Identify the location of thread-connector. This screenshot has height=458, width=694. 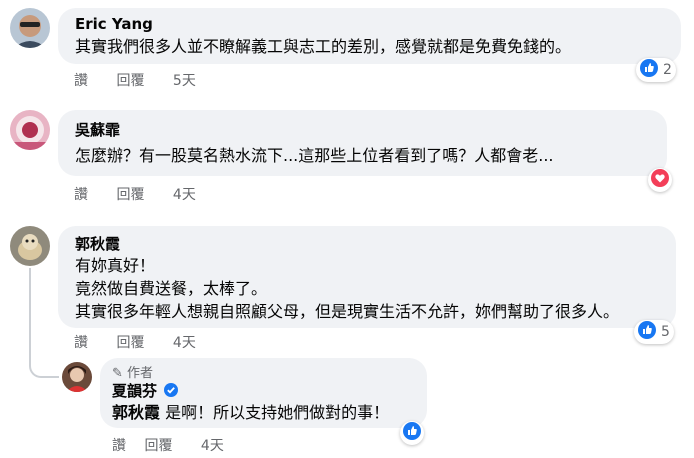
(44, 323).